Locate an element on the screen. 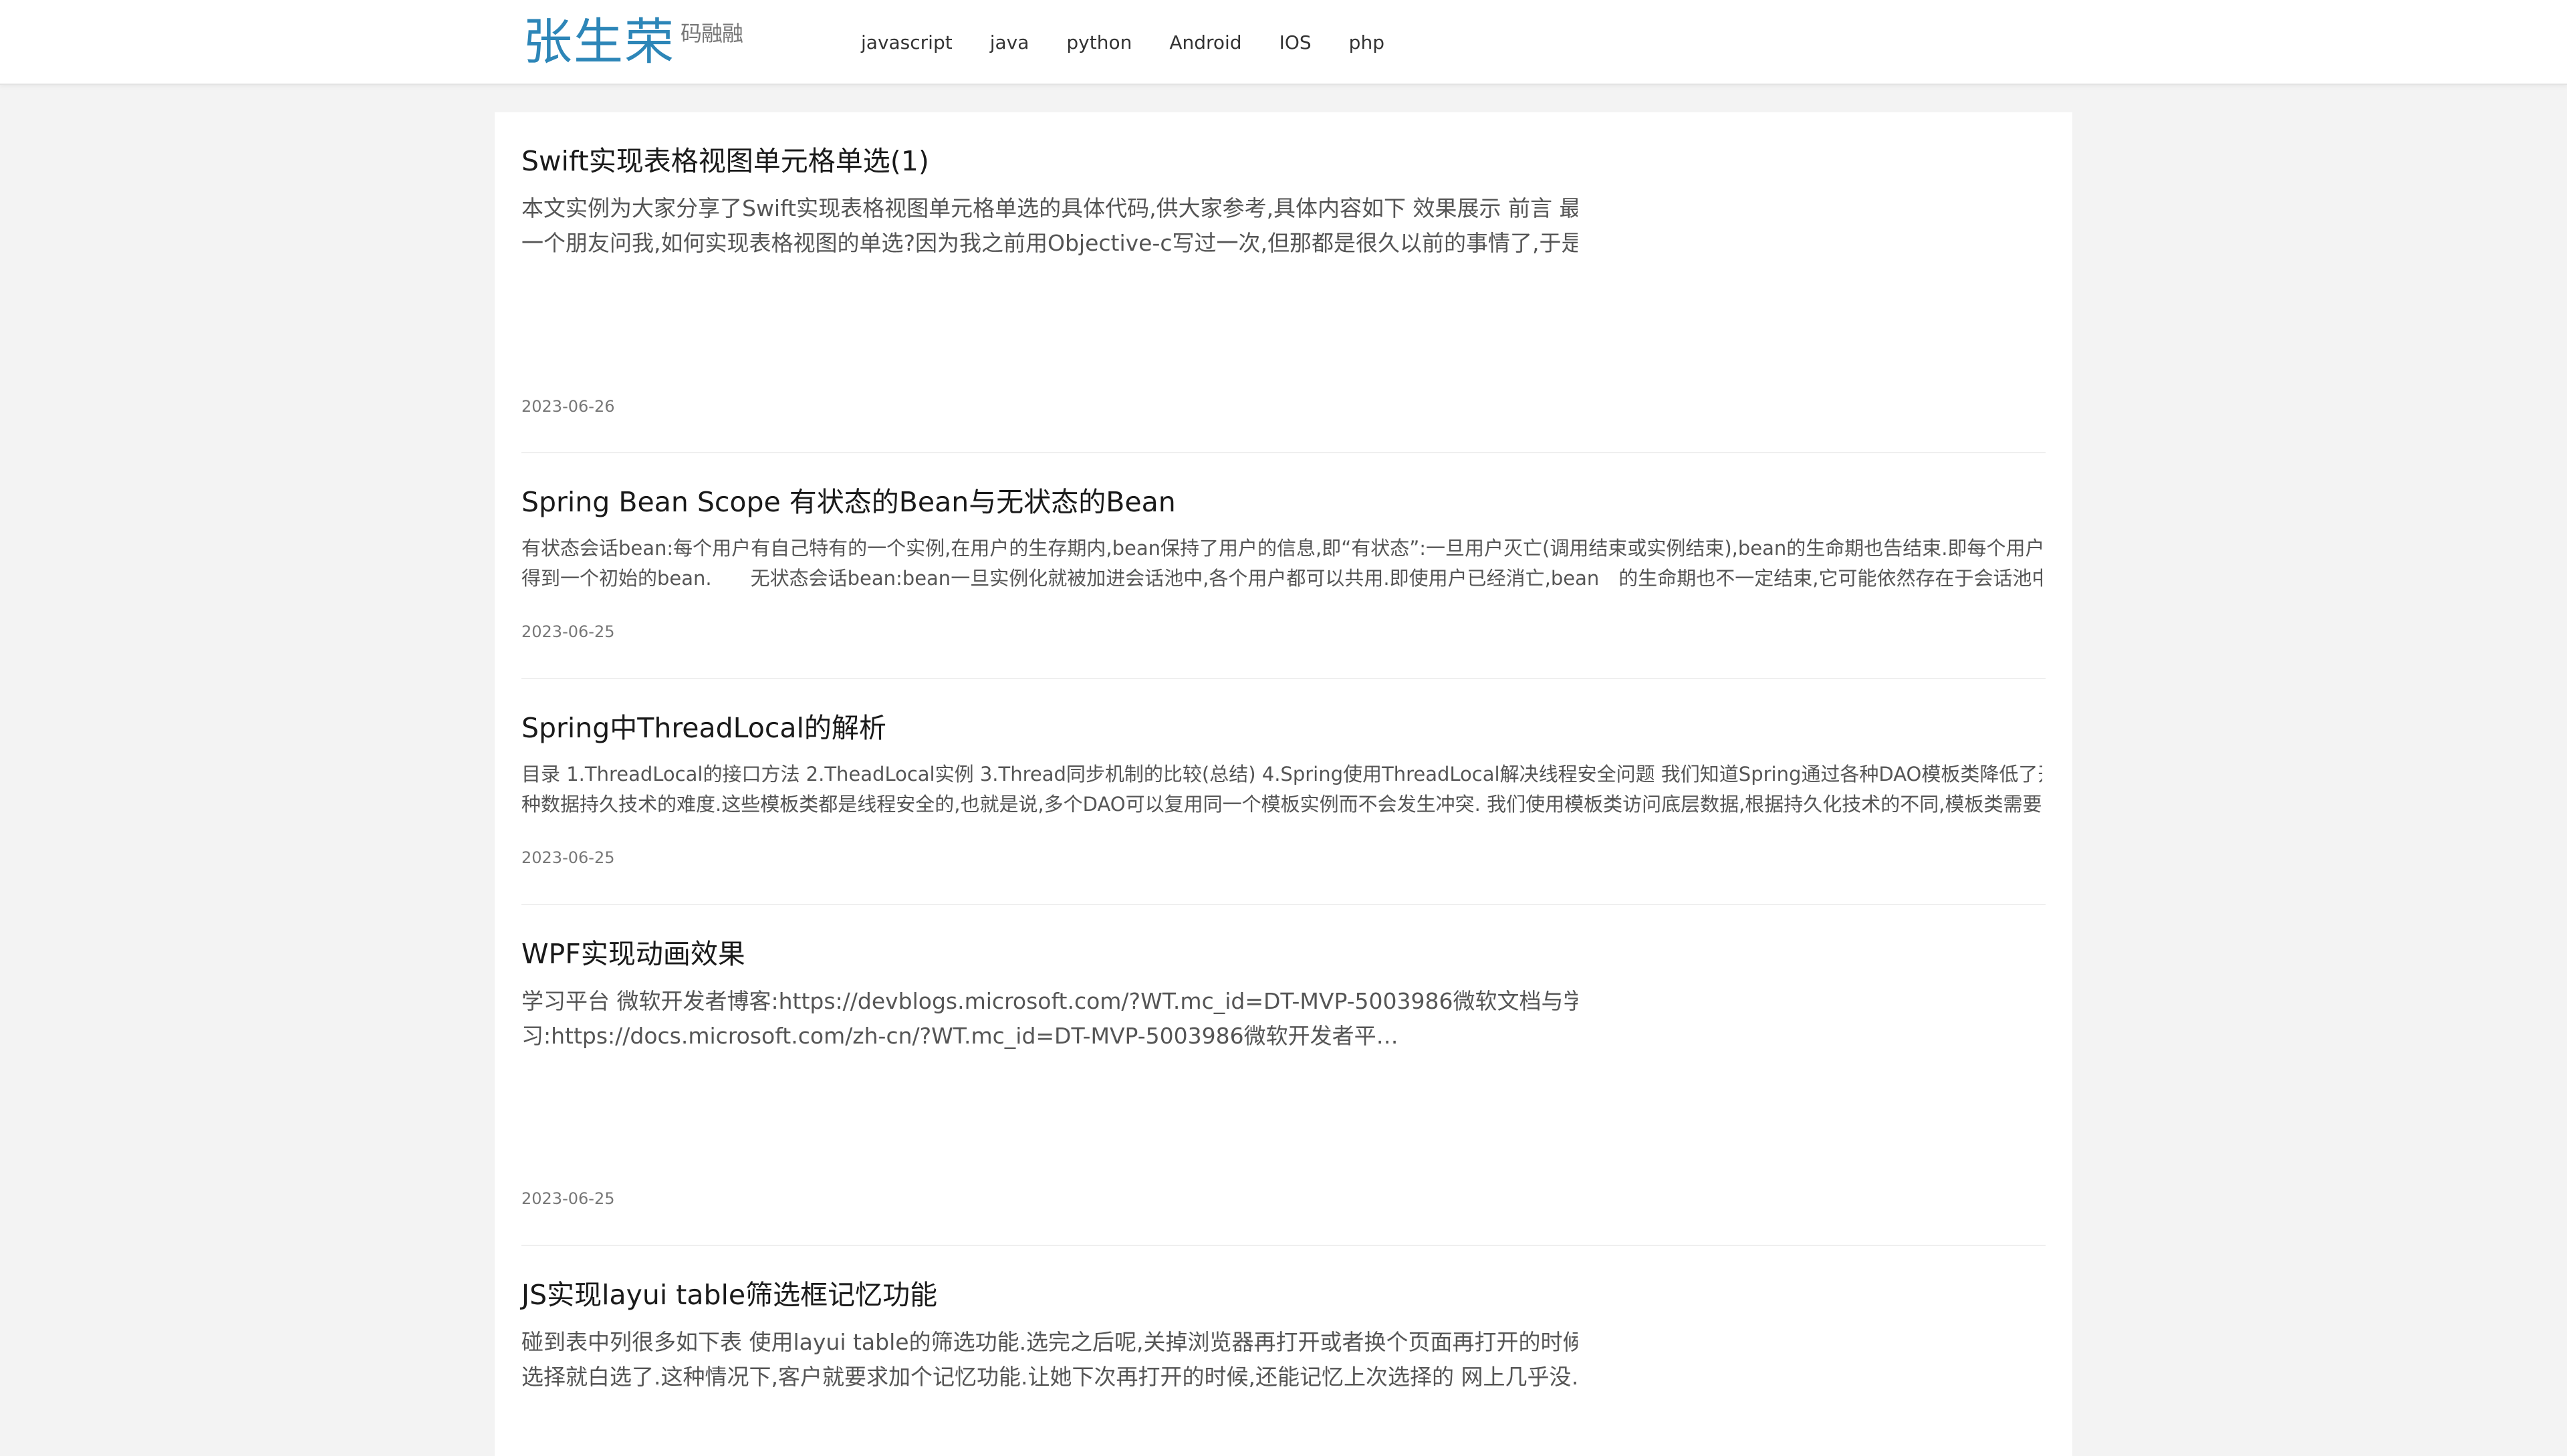 This screenshot has height=1456, width=2567. nav-item-ios: IOS is located at coordinates (1295, 42).